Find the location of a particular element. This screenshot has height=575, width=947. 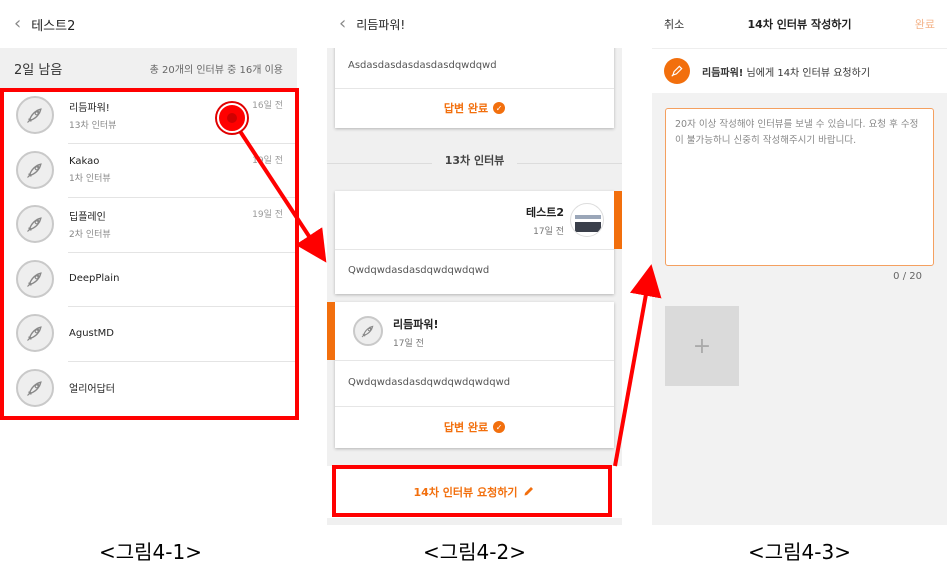

arrow-to-thread is located at coordinates (278, 190).